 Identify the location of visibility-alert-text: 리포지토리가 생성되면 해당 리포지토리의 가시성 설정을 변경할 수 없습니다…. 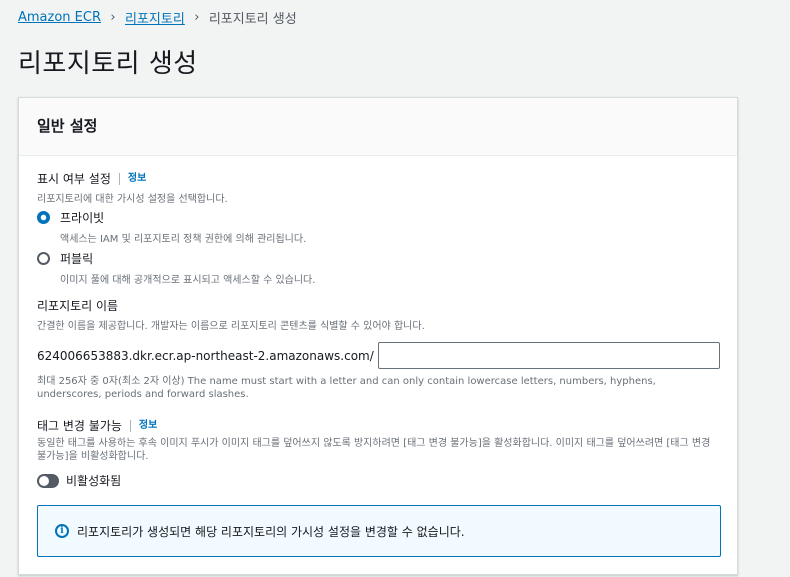
(271, 531).